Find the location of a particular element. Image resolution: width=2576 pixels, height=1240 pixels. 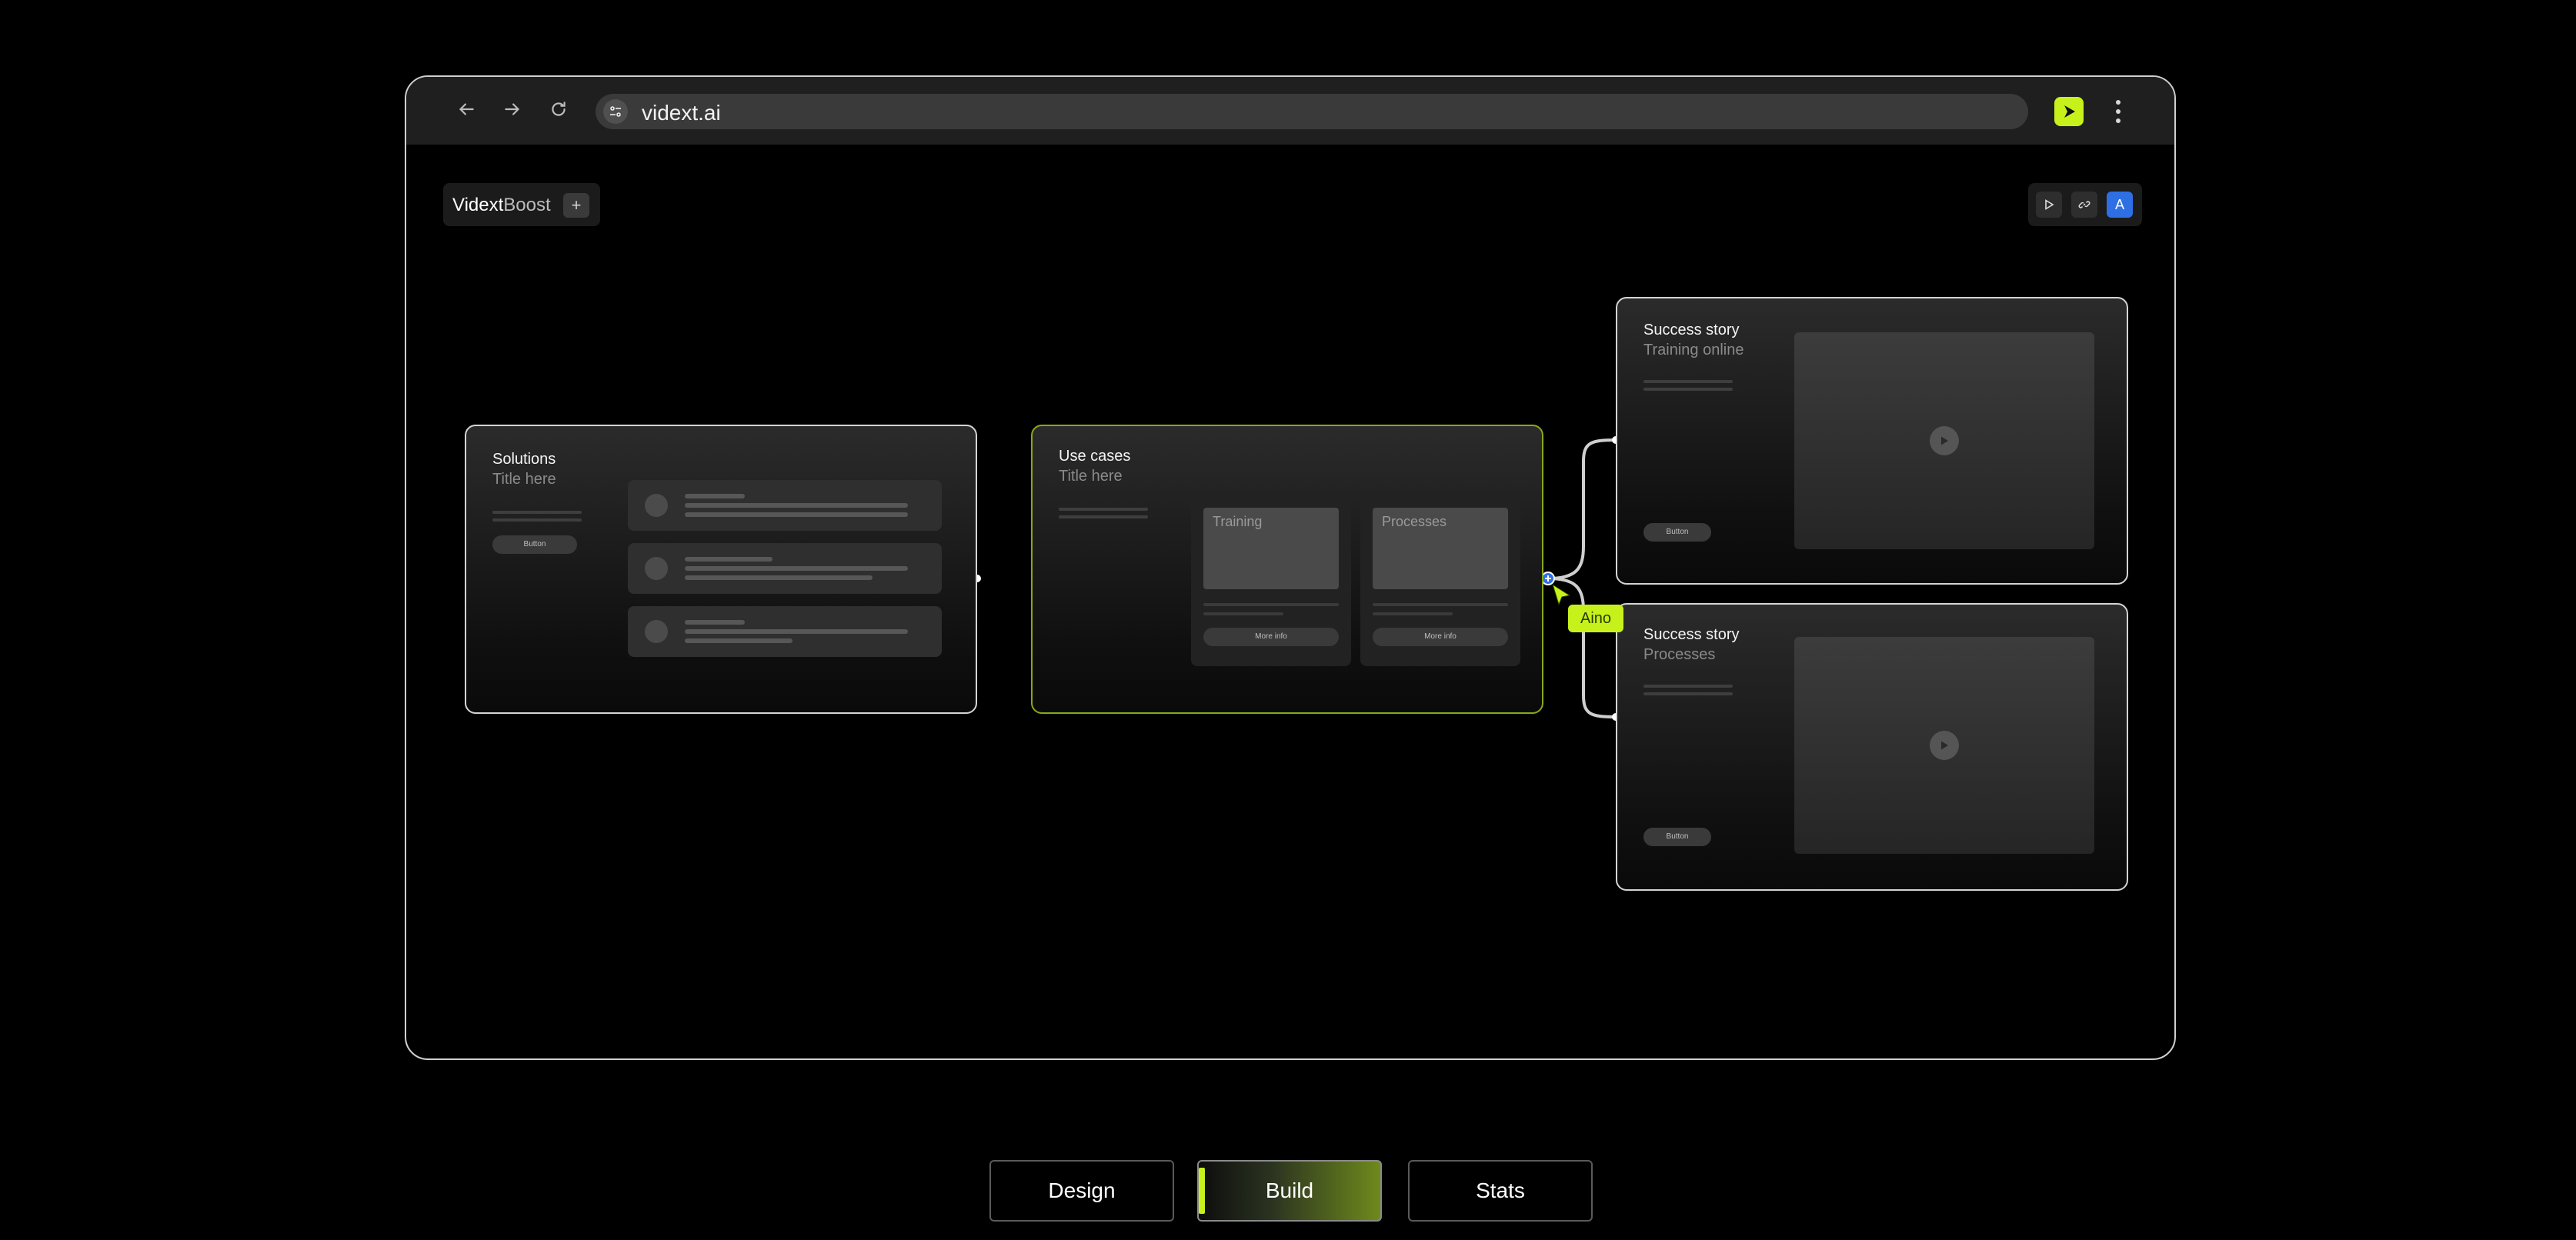

active-indicator is located at coordinates (1202, 1191).